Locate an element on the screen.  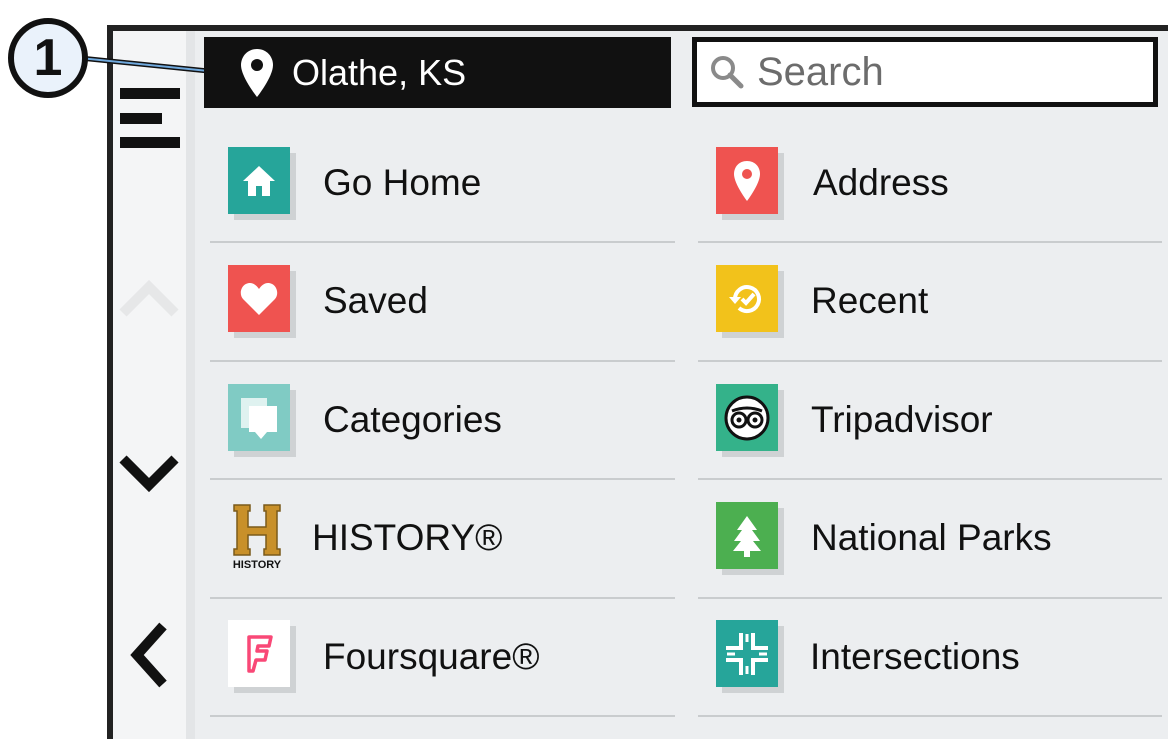
tripadvisor-button: Tripadvisor is located at coordinates (930, 420).